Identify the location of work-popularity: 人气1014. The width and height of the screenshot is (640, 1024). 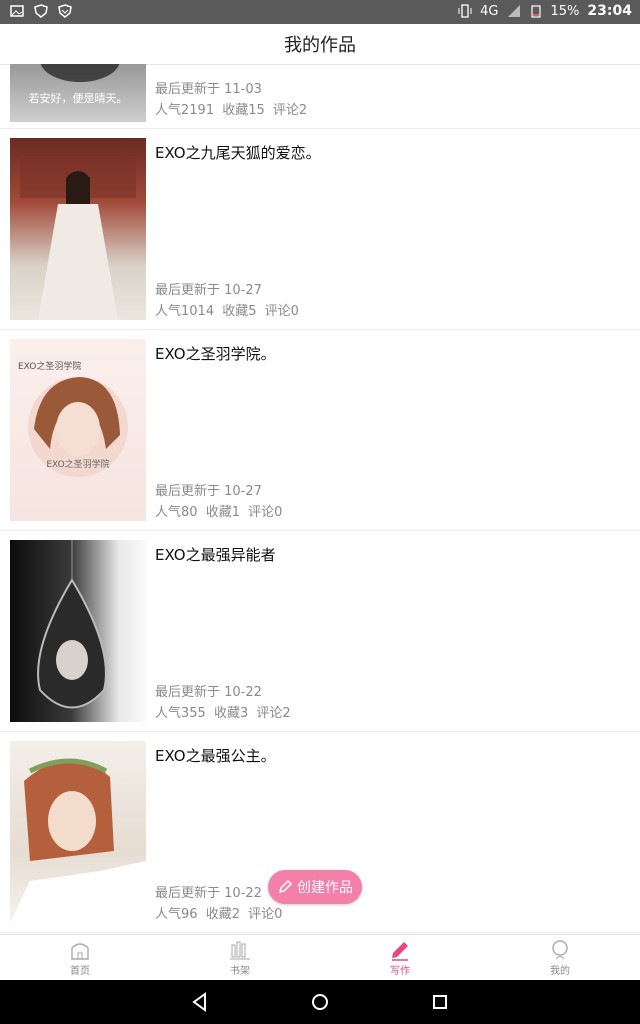
(185, 311).